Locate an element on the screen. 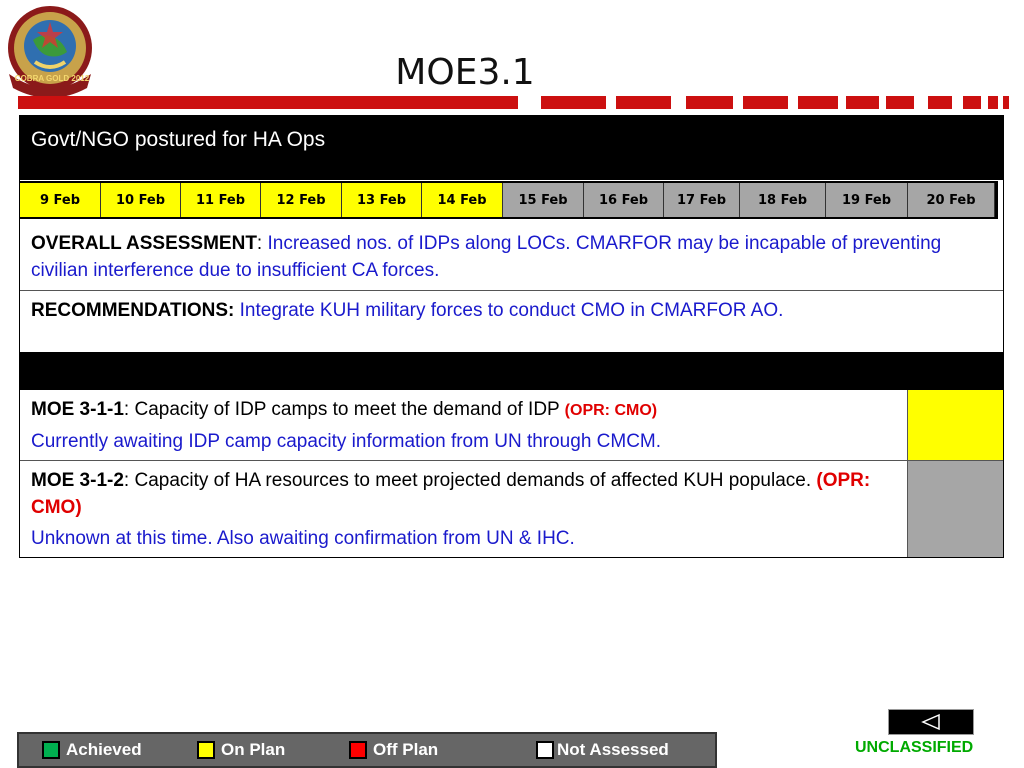  assessment-label: OVERALL ASSESSMENT is located at coordinates (144, 243).